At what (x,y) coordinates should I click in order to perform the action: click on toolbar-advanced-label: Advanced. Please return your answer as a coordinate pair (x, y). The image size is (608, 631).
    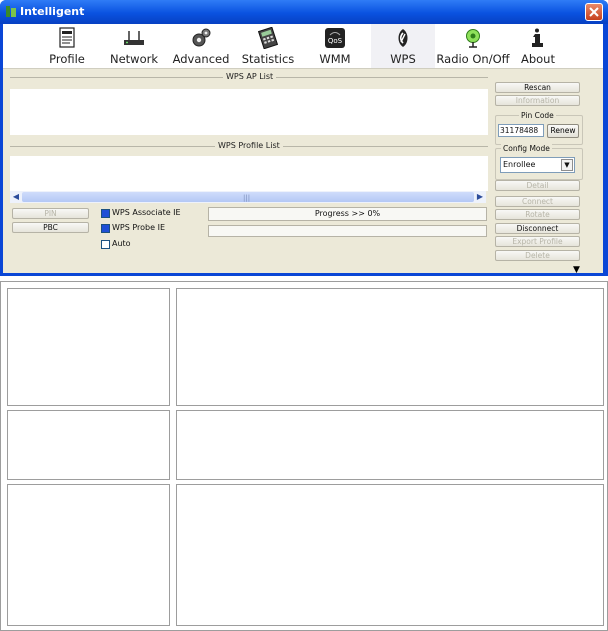
    Looking at the image, I should click on (201, 59).